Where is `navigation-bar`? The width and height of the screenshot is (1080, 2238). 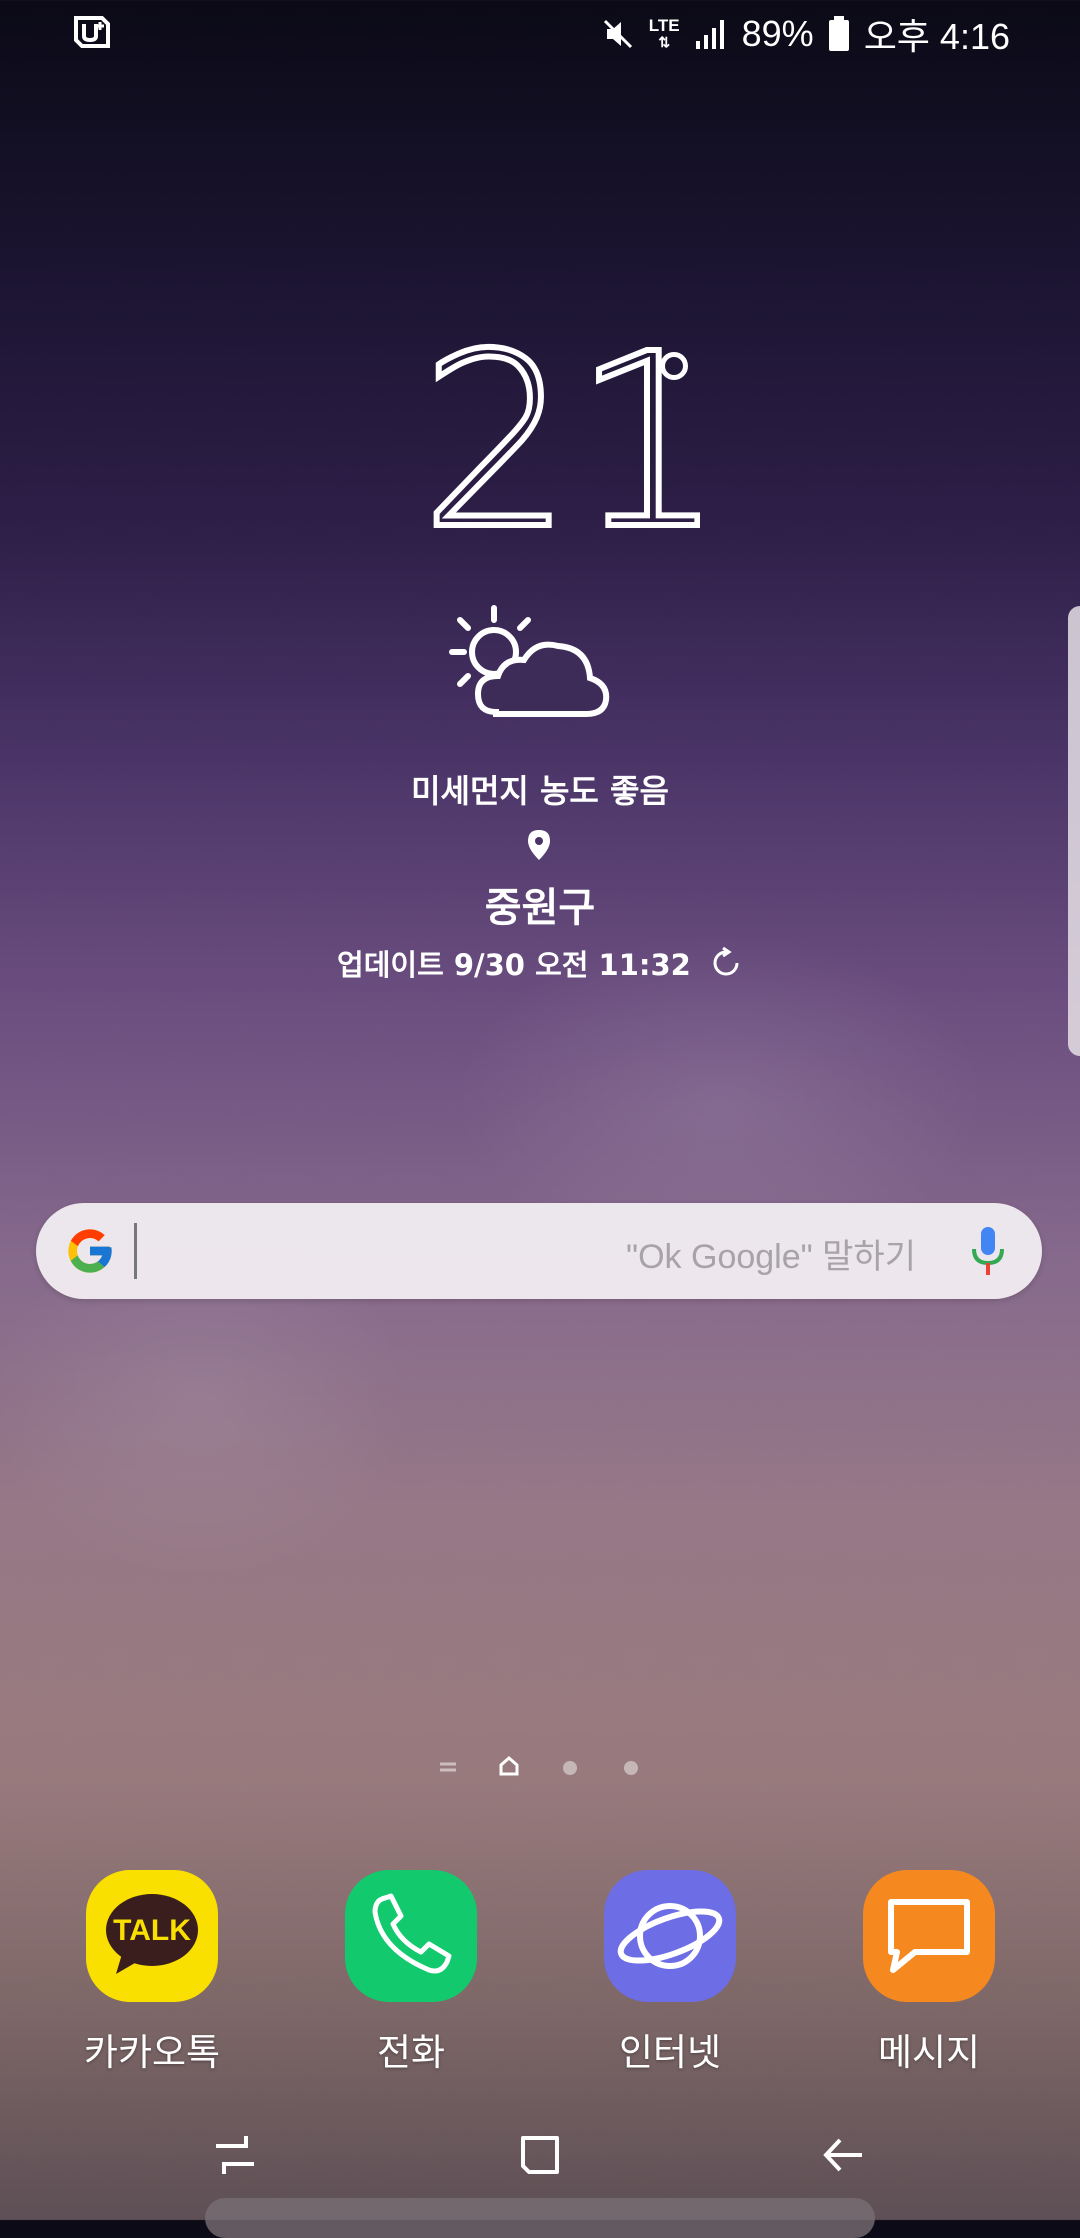 navigation-bar is located at coordinates (540, 2155).